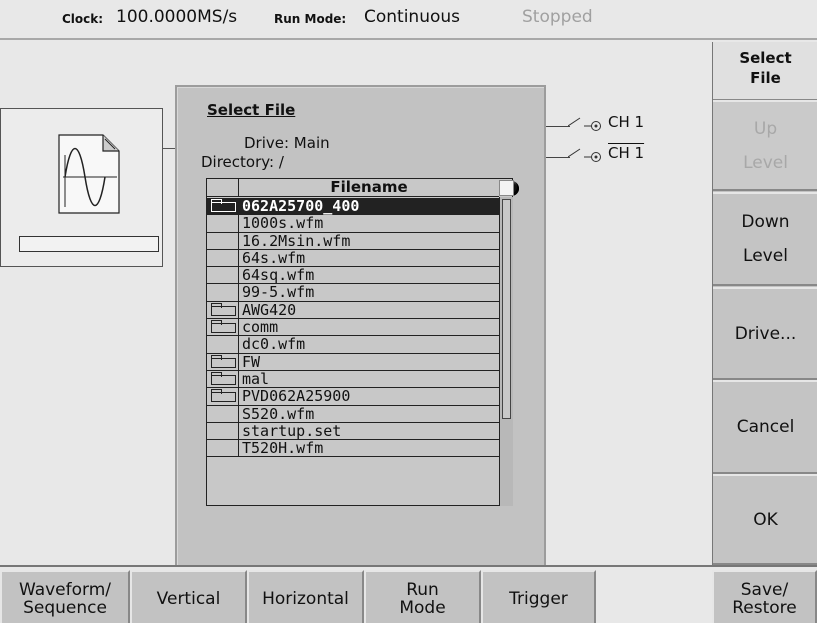 The height and width of the screenshot is (623, 817). What do you see at coordinates (89, 174) in the screenshot?
I see `waveform-file-icon` at bounding box center [89, 174].